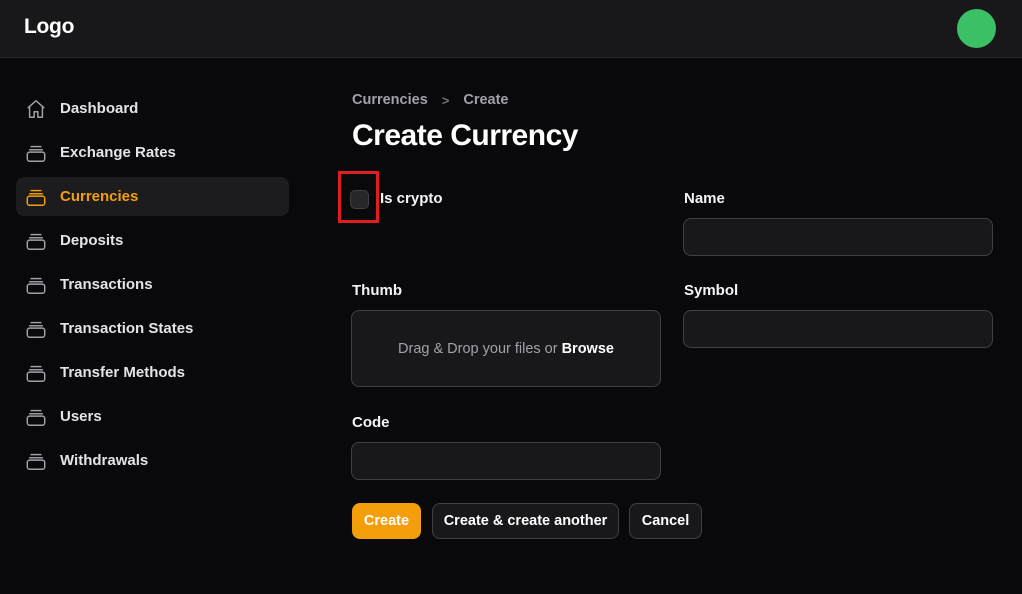 The height and width of the screenshot is (594, 1022). Describe the element at coordinates (118, 152) in the screenshot. I see `sidebar-item-label: Exchange Rates` at that location.